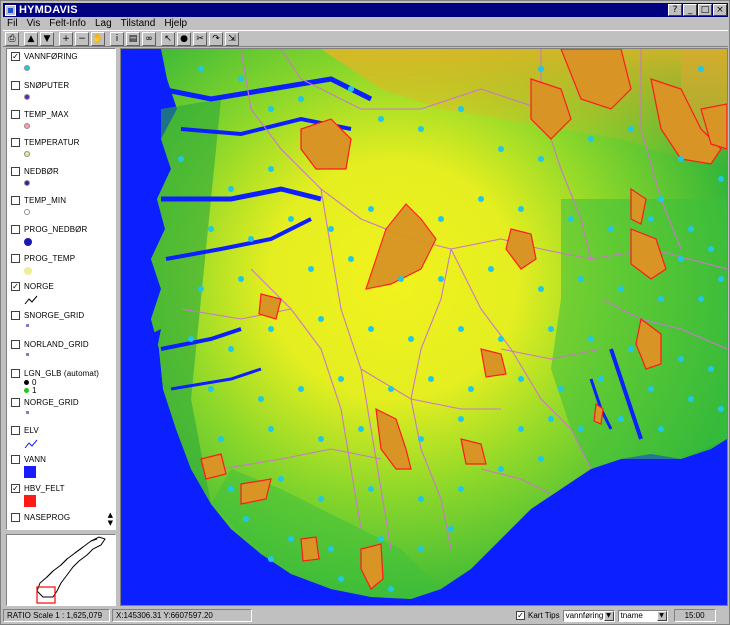 This screenshot has width=730, height=625. Describe the element at coordinates (520, 615) in the screenshot. I see `kart-tips-checkbox: ✓` at that location.